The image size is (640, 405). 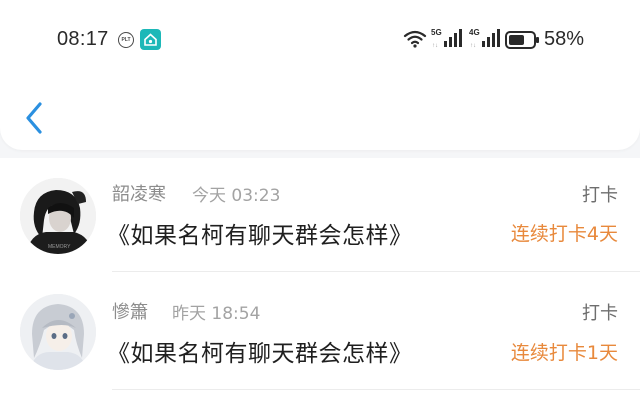 I want to click on wifi-icon, so click(x=415, y=39).